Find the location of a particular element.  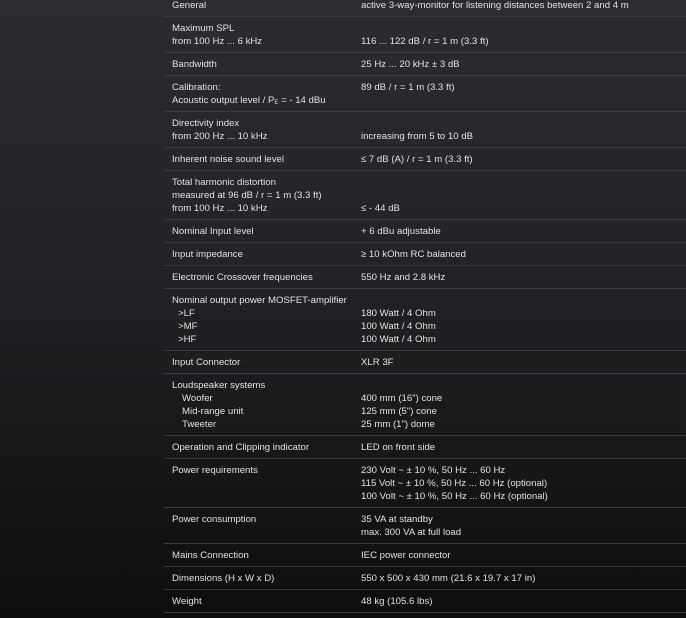

spec-value: ≤ 7 dB (A) / r = 1 m (3.3 ft) is located at coordinates (523, 159).